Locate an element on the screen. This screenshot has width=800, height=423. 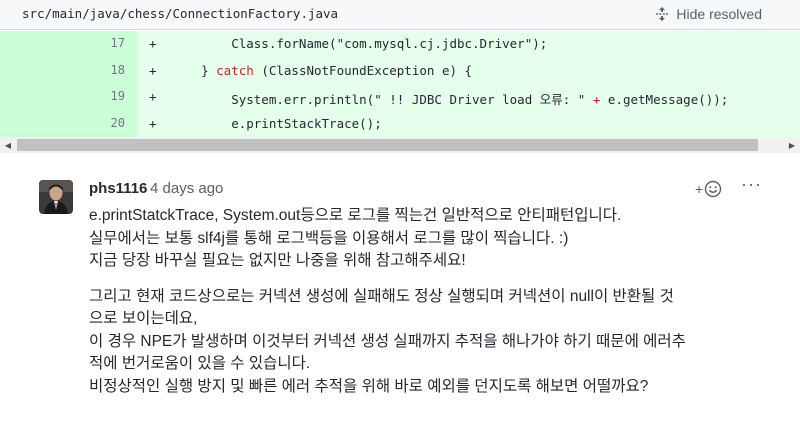
fold-icon is located at coordinates (662, 14).